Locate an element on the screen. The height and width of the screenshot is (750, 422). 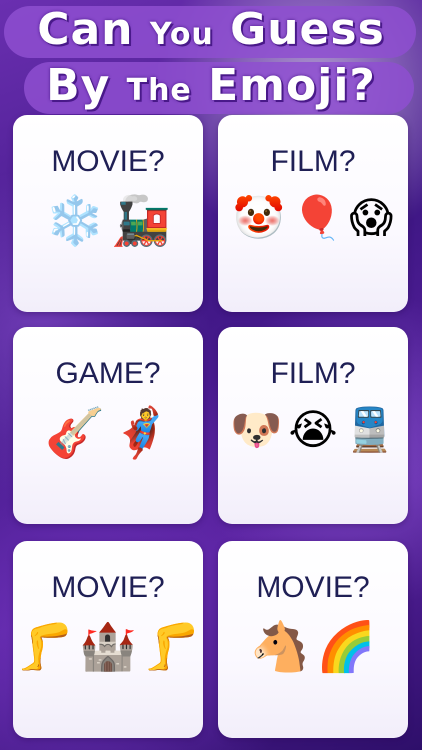
puzzle-card: GAME? 🎸 🦸 is located at coordinates (108, 425).